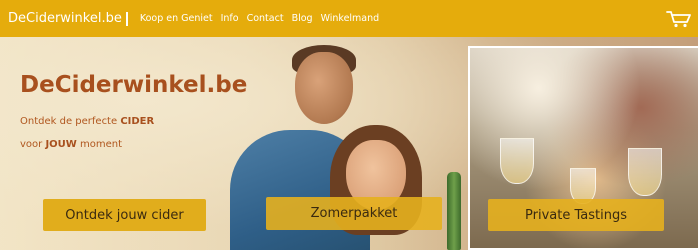  What do you see at coordinates (265, 18) in the screenshot?
I see `nav-link-contact: Contact` at bounding box center [265, 18].